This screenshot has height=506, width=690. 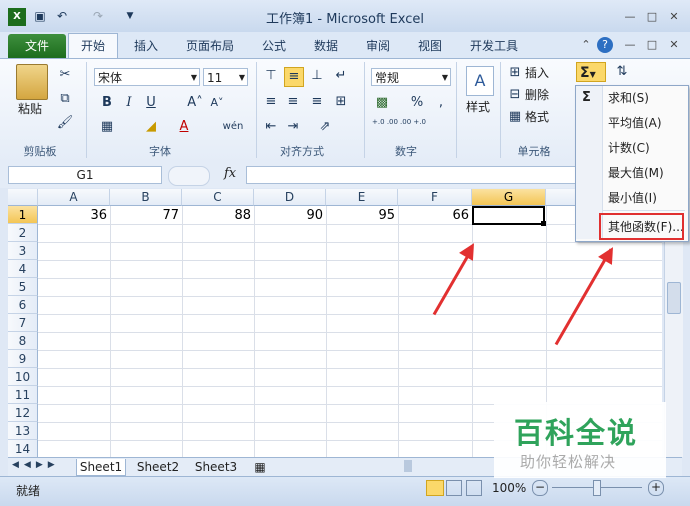 I want to click on merge-center-icon: ⊞, so click(x=341, y=102).